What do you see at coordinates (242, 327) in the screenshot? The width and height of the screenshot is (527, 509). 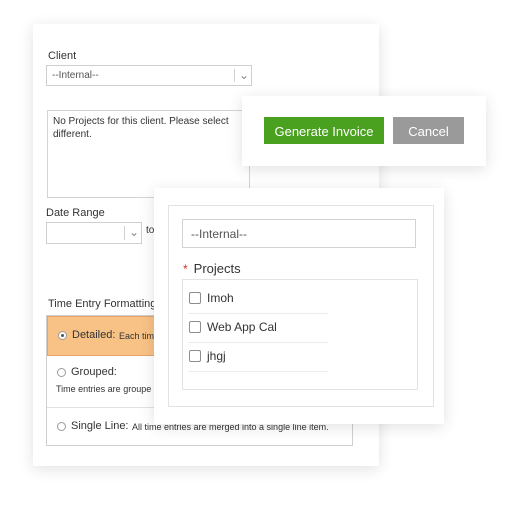 I see `project-name: Web App Cal` at bounding box center [242, 327].